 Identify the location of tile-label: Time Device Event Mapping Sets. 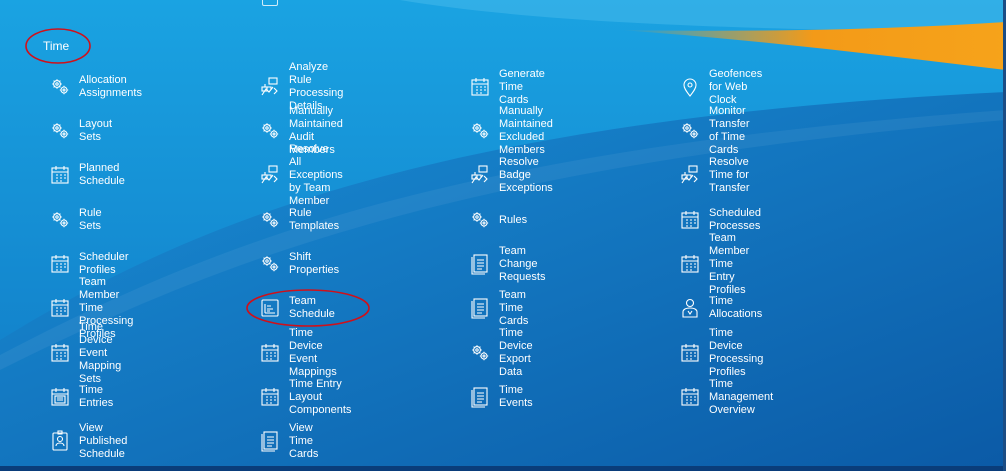
(100, 352).